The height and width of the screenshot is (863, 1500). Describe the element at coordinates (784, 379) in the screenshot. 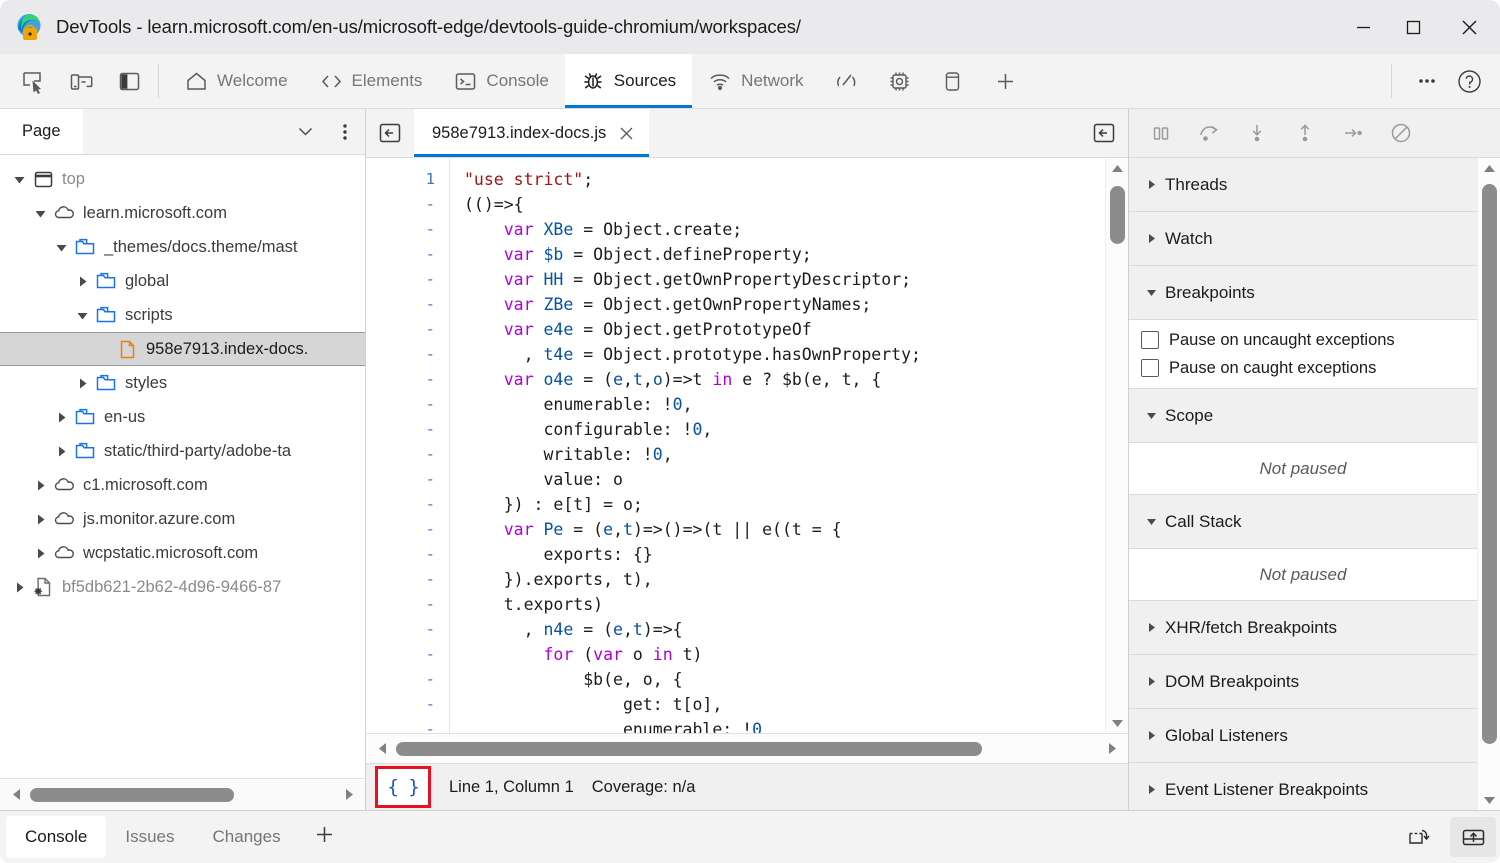

I see `code-line: var o4e = (e,t,o)=>t in e ? $b(e, t, {` at that location.